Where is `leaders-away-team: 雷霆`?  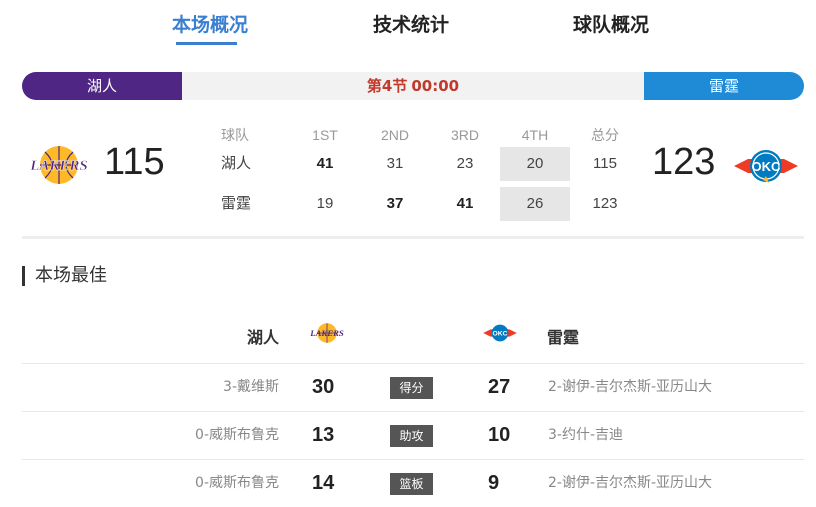 leaders-away-team: 雷霆 is located at coordinates (563, 337).